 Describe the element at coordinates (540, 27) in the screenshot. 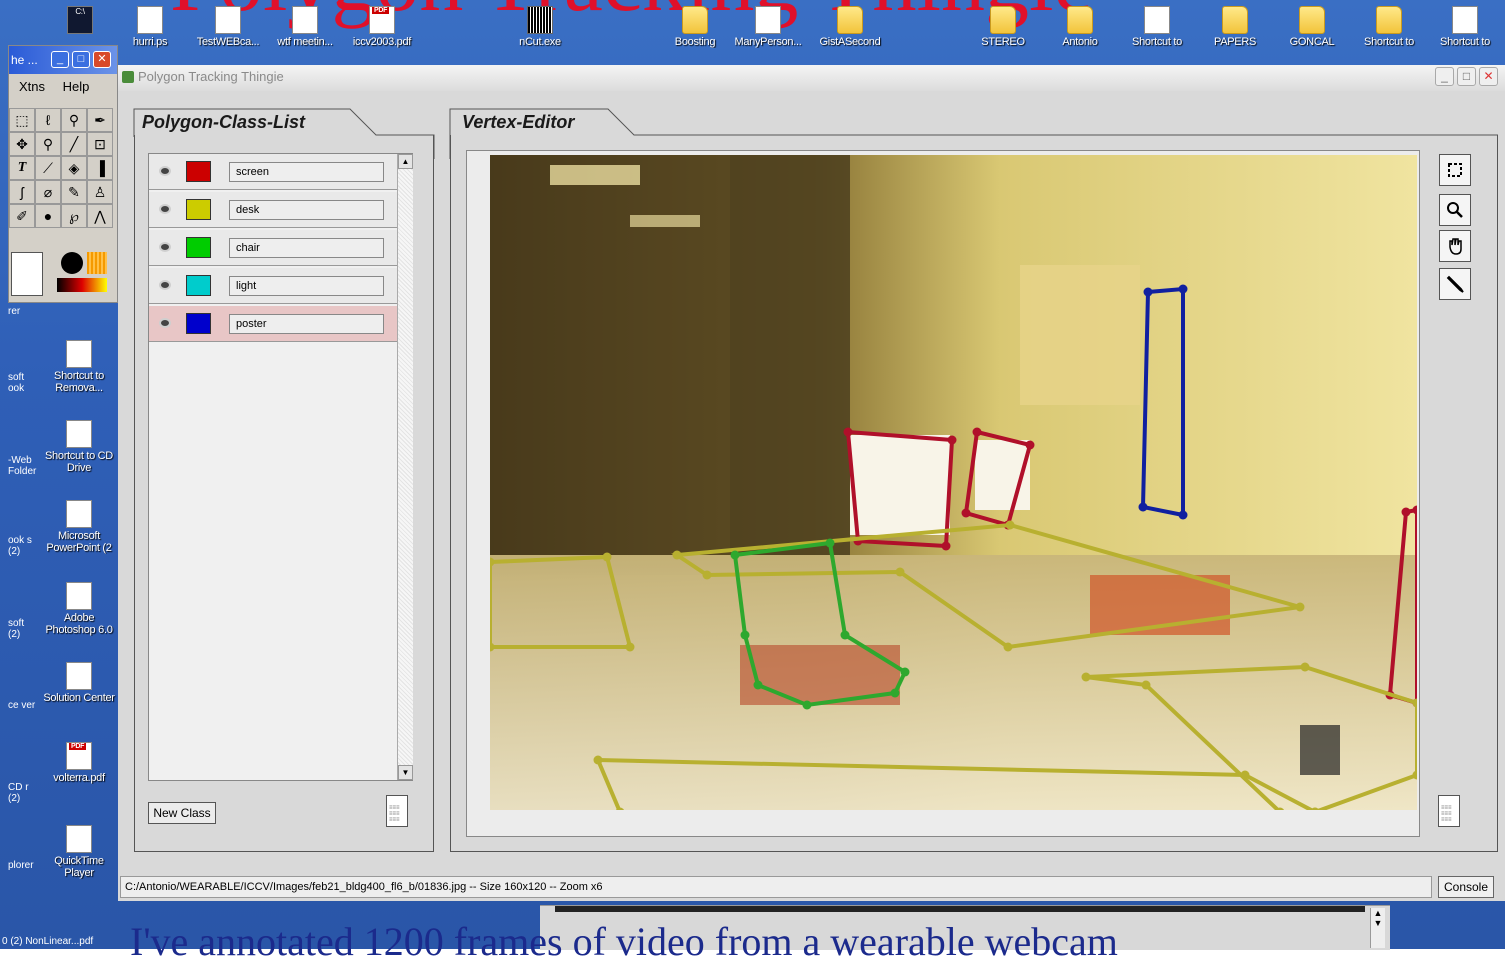

I see `desktop-icon-5: nCut.exe` at that location.